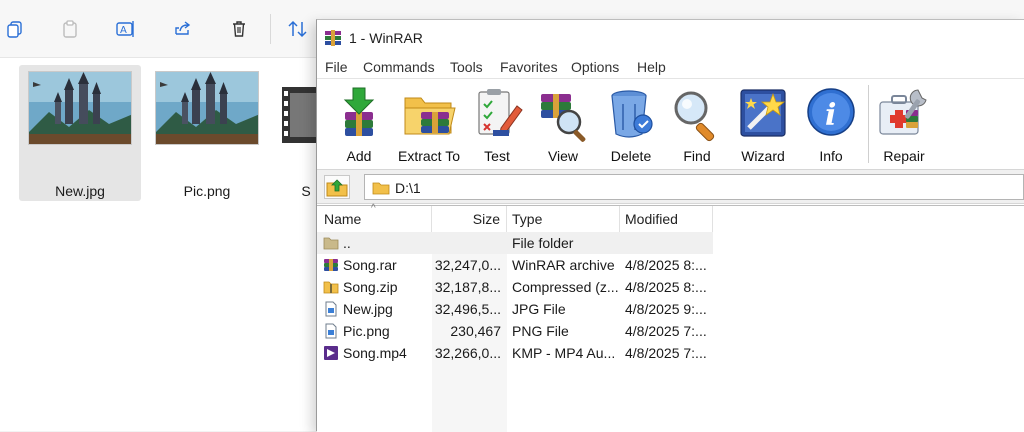 This screenshot has height=432, width=1024. Describe the element at coordinates (631, 156) in the screenshot. I see `delete-label: Delete` at that location.